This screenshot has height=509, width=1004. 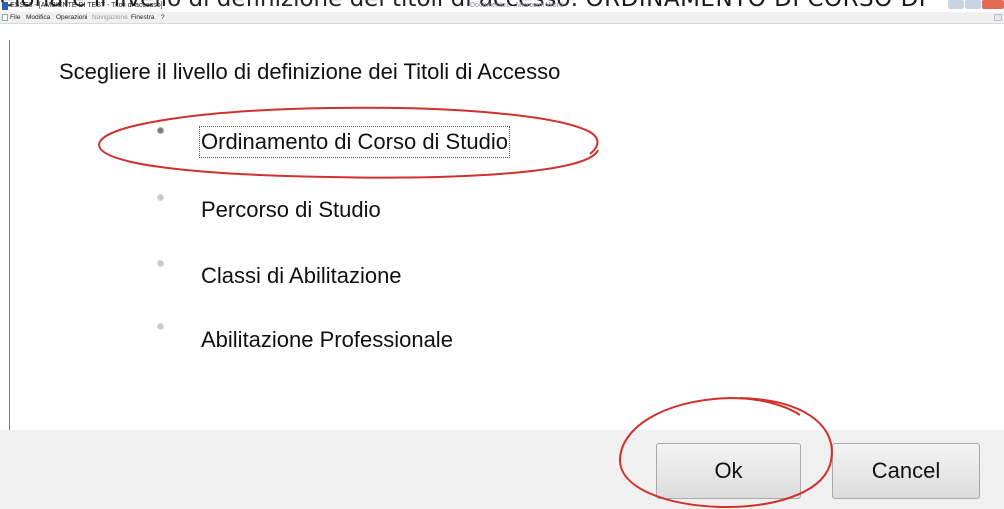 I want to click on annotation-circle-ok-button, so click(x=725, y=452).